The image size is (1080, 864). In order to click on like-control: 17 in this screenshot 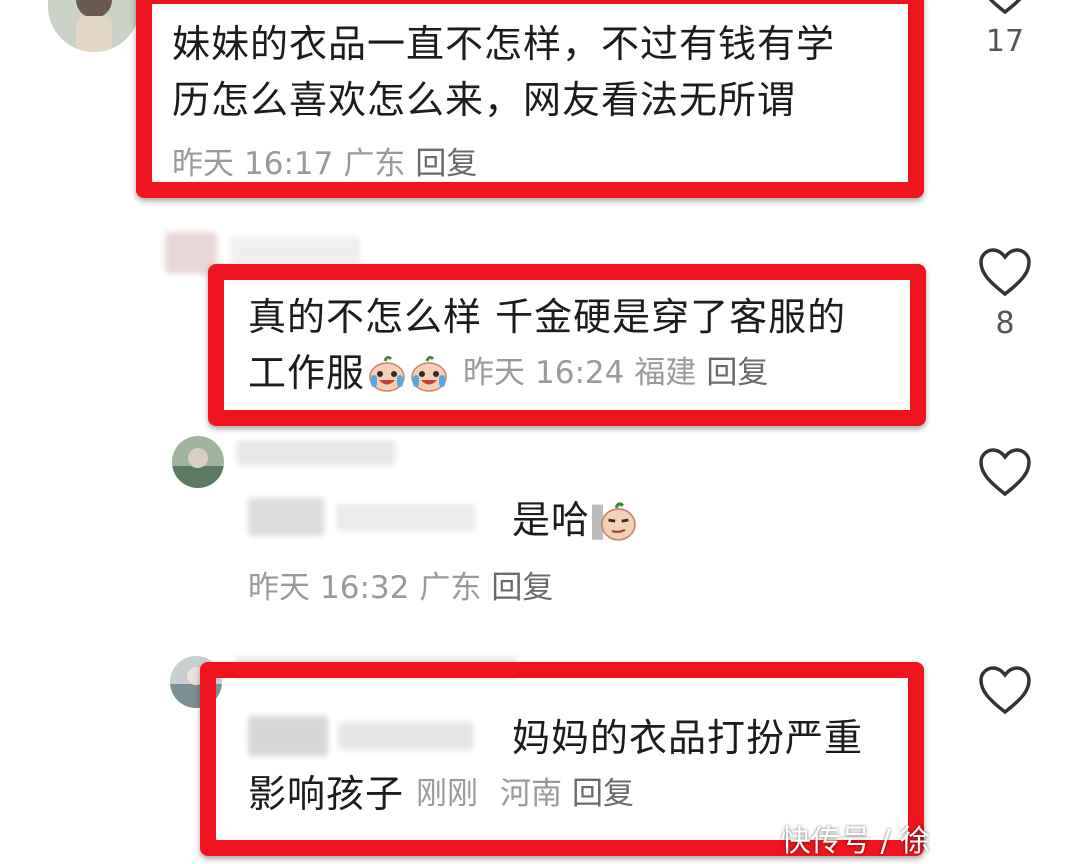, I will do `click(1005, 29)`.